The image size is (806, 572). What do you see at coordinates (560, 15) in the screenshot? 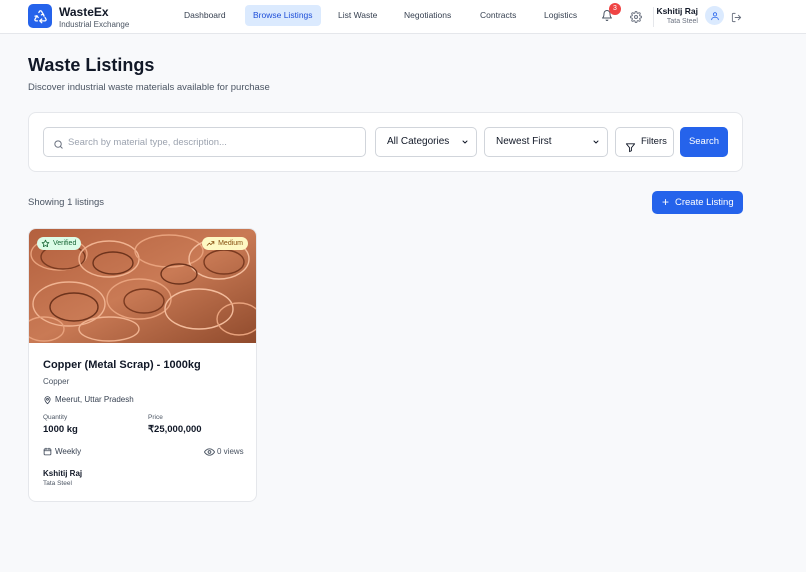
I see `nav-logistics: Logistics` at bounding box center [560, 15].